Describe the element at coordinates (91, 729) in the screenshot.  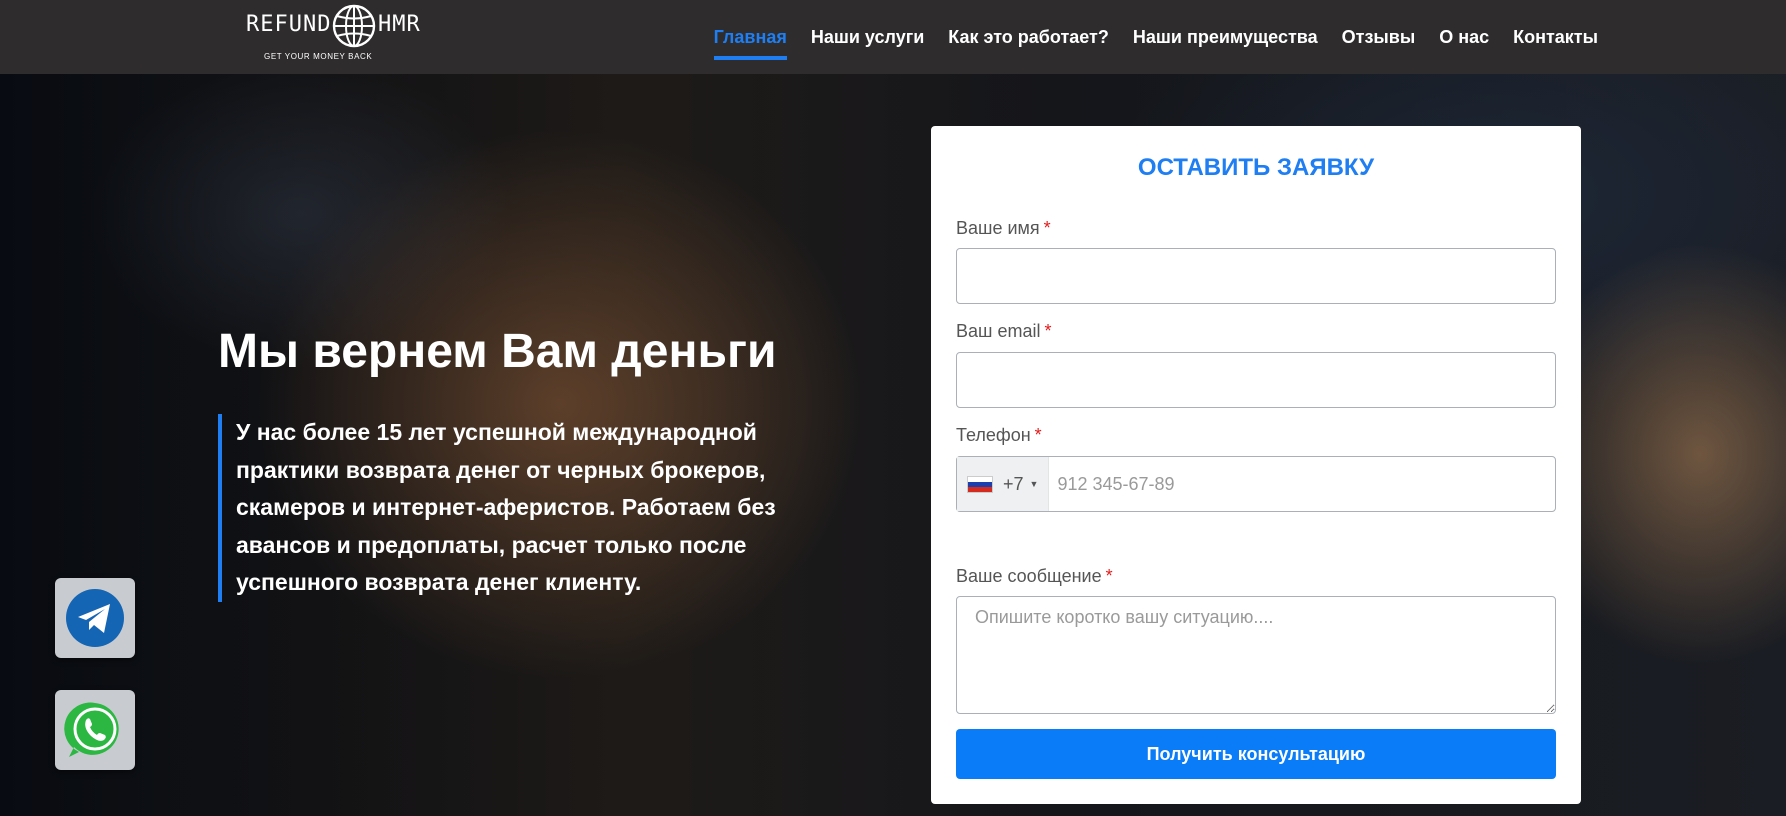
I see `whatsapp-icon` at that location.